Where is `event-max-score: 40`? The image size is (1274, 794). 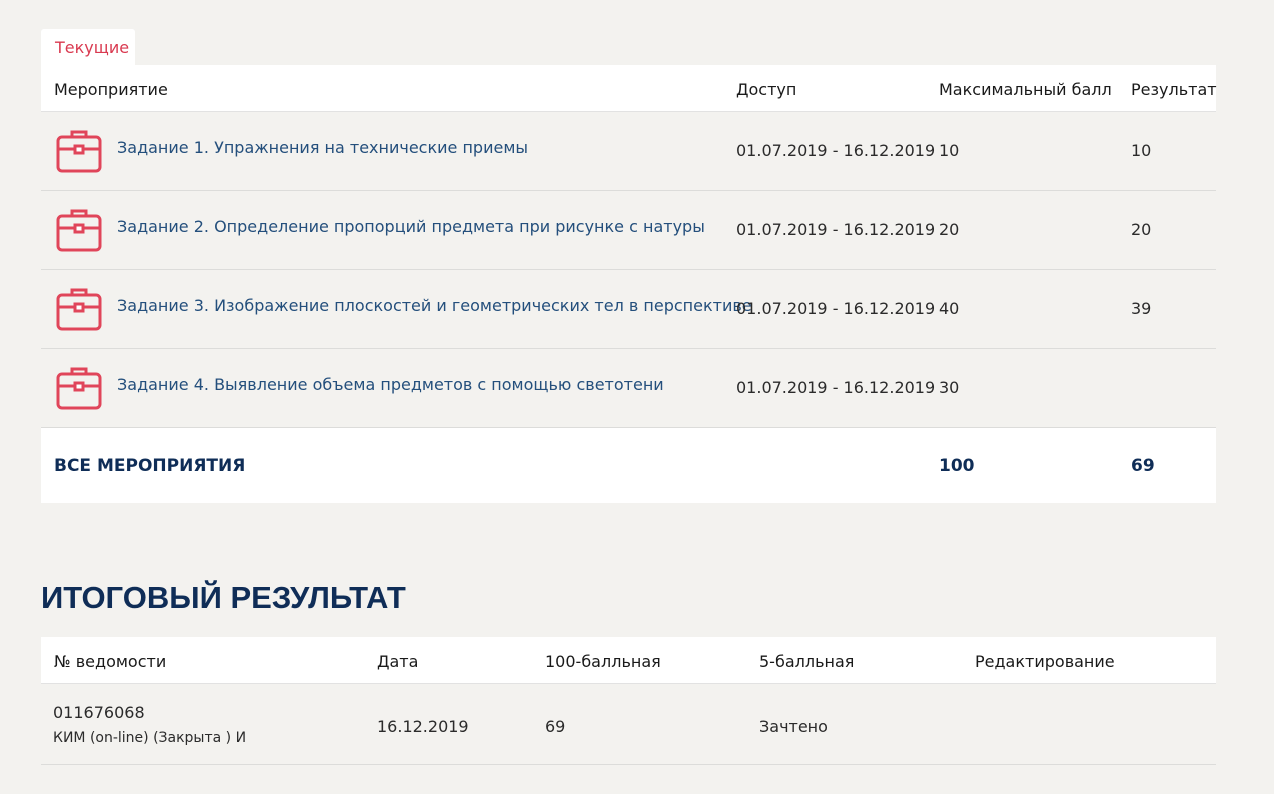
event-max-score: 40 is located at coordinates (949, 308).